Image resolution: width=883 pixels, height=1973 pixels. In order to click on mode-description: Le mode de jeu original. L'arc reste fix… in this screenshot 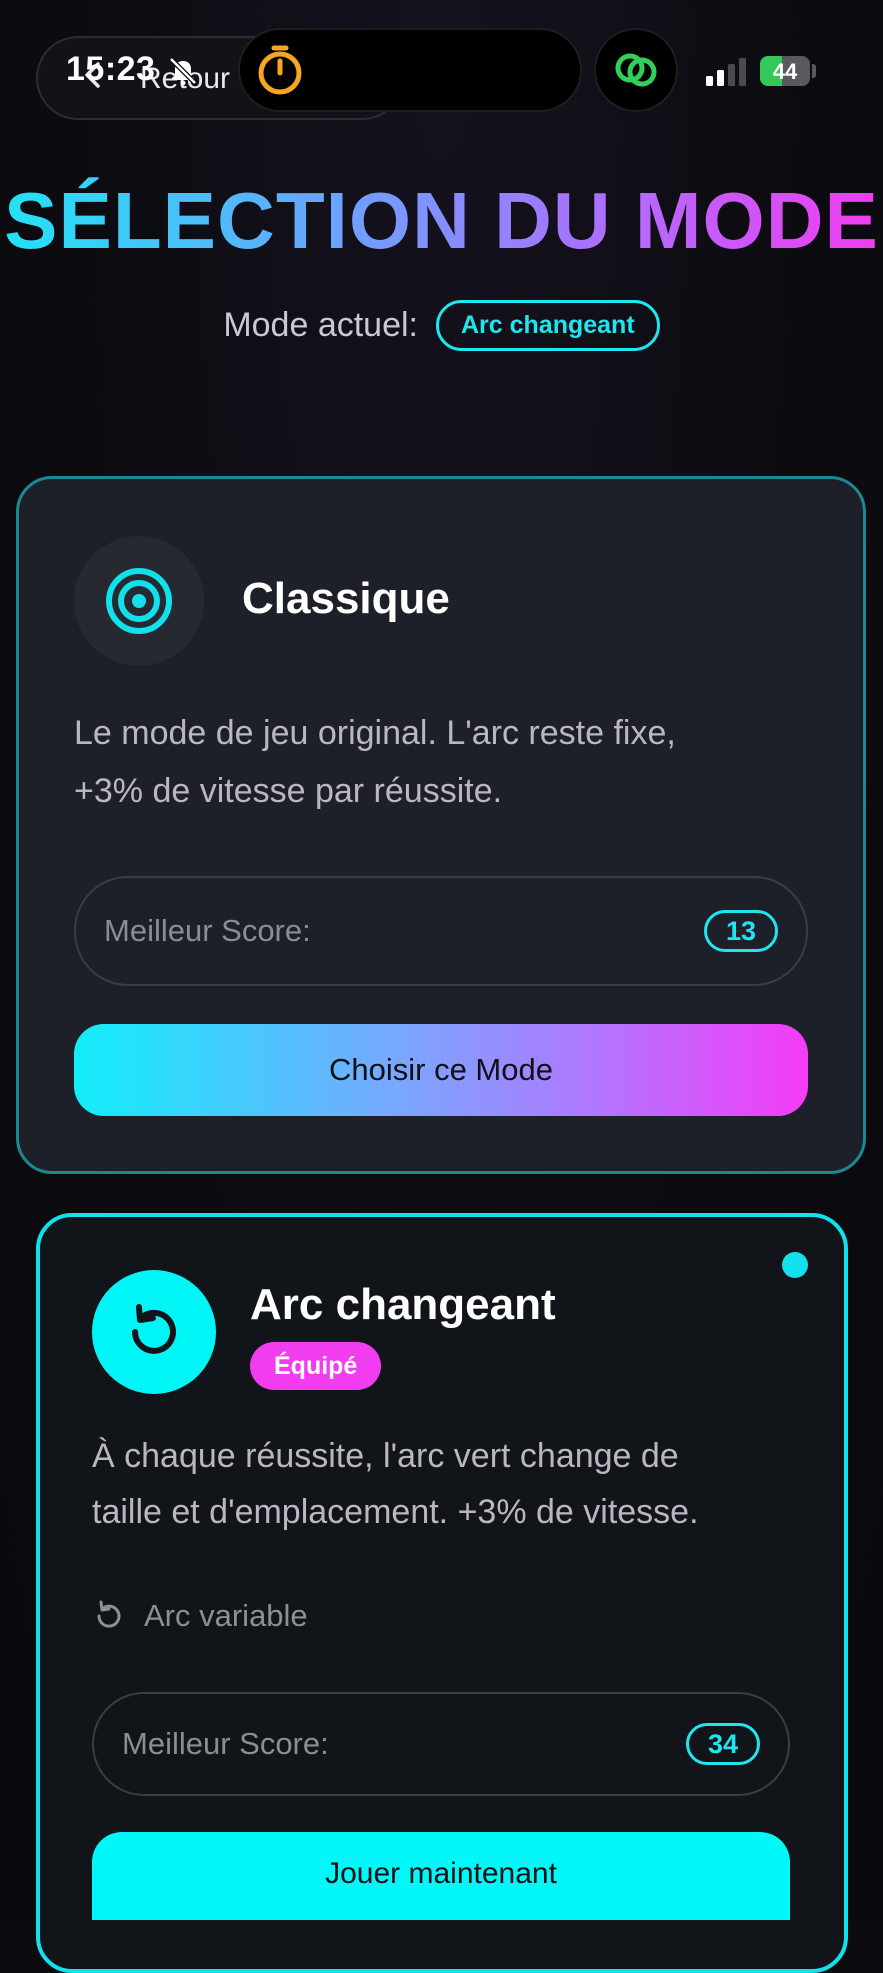, I will do `click(375, 762)`.